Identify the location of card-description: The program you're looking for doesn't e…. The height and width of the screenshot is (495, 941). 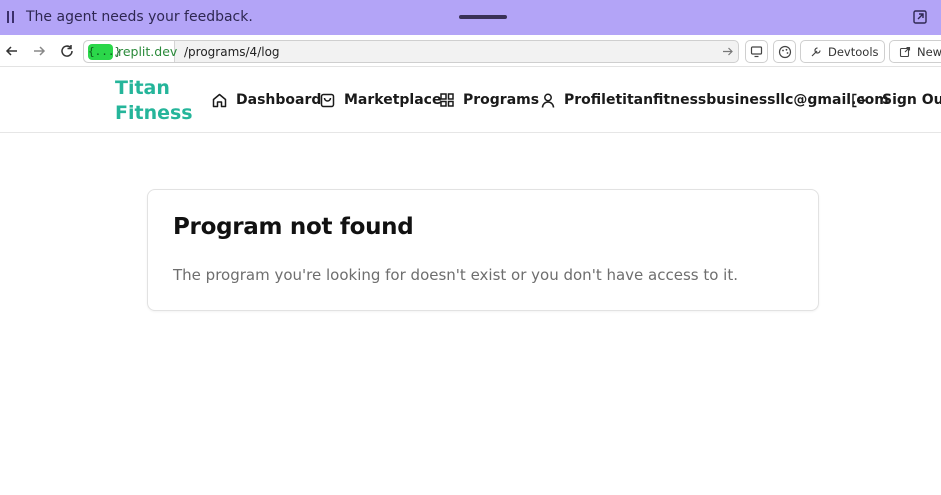
(455, 275).